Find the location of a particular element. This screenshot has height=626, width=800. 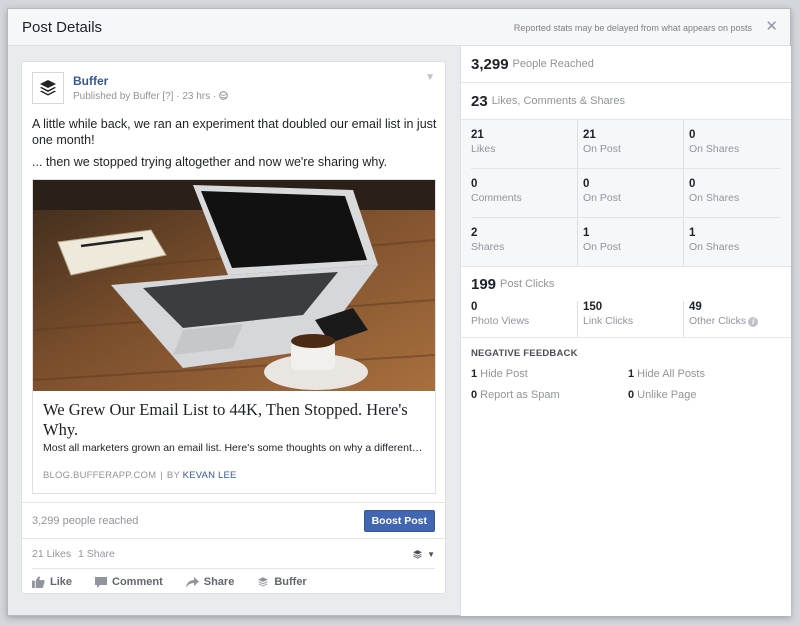

stat-cell: 49 Other Clicks i is located at coordinates (732, 319).